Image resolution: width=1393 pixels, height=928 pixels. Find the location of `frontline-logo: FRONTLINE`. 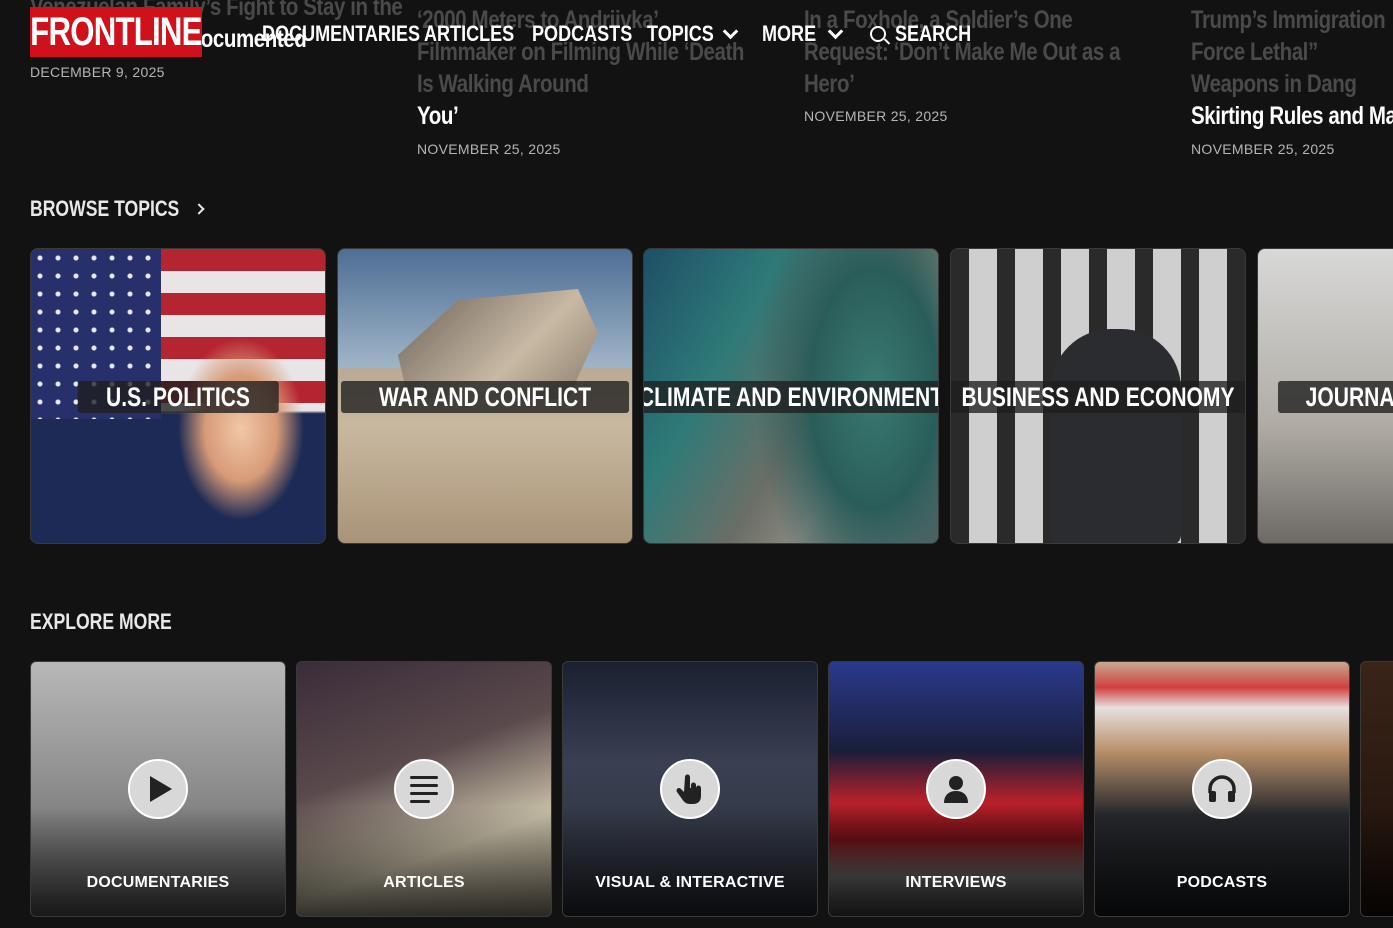

frontline-logo: FRONTLINE is located at coordinates (116, 32).